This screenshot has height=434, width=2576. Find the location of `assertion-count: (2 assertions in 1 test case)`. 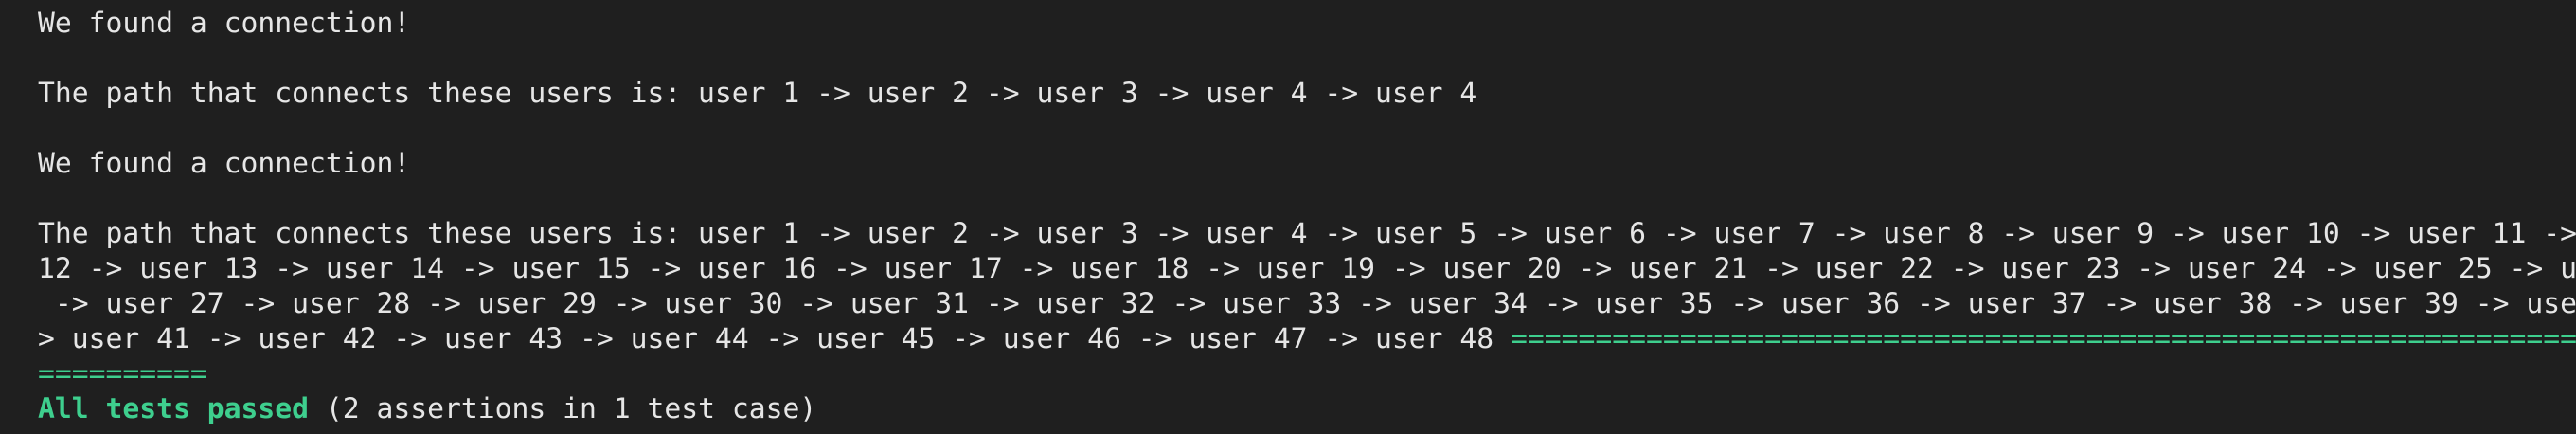

assertion-count: (2 assertions in 1 test case) is located at coordinates (562, 408).